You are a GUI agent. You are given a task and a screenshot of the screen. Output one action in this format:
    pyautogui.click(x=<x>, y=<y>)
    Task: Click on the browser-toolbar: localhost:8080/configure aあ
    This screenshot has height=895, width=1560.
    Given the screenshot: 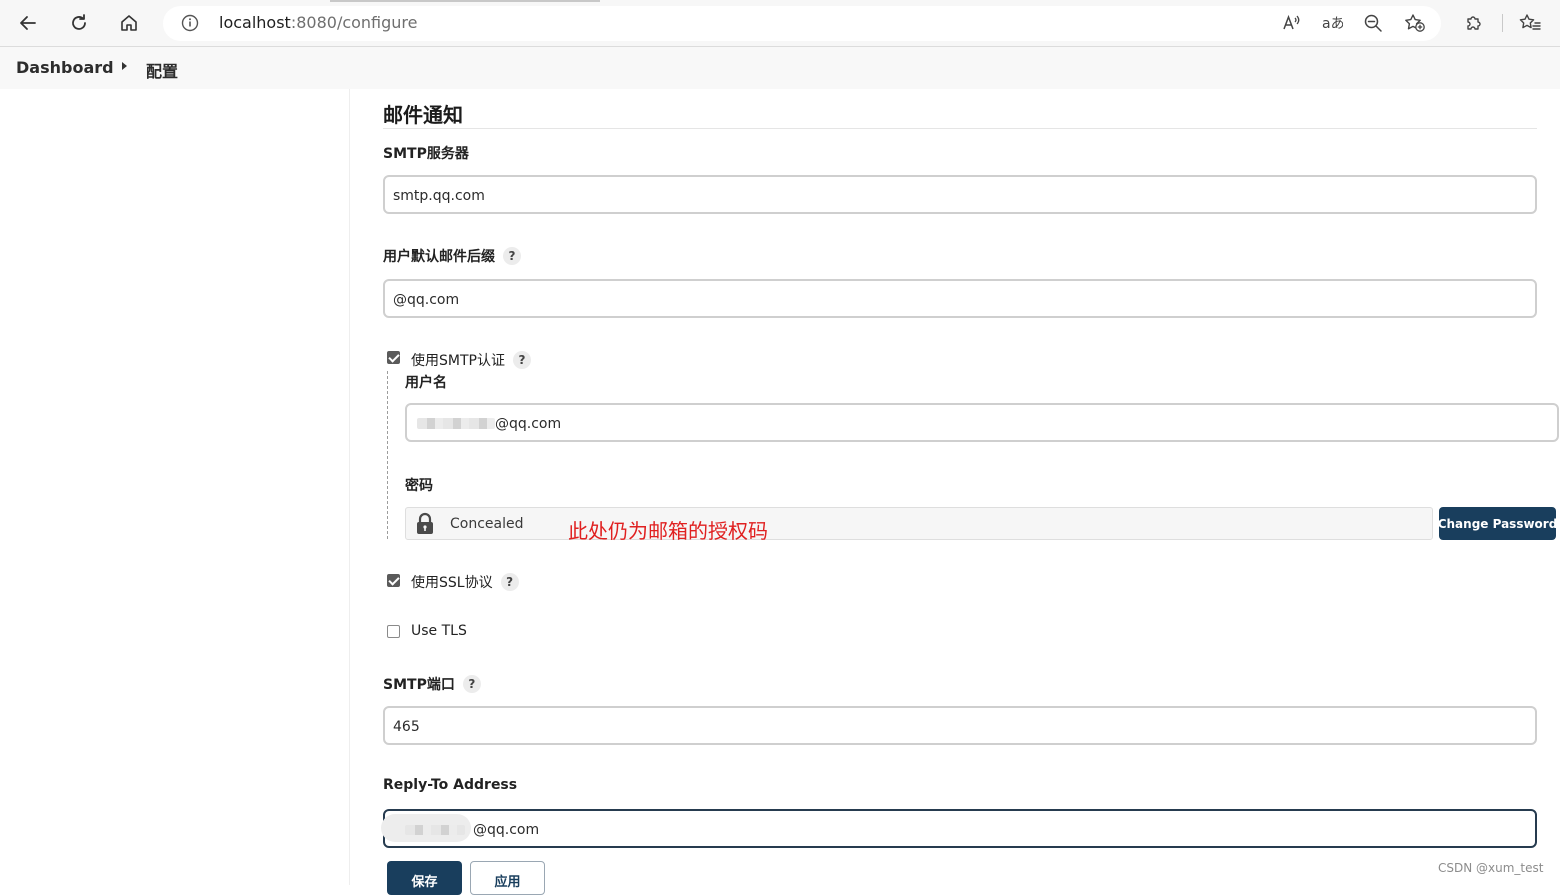 What is the action you would take?
    pyautogui.click(x=780, y=23)
    